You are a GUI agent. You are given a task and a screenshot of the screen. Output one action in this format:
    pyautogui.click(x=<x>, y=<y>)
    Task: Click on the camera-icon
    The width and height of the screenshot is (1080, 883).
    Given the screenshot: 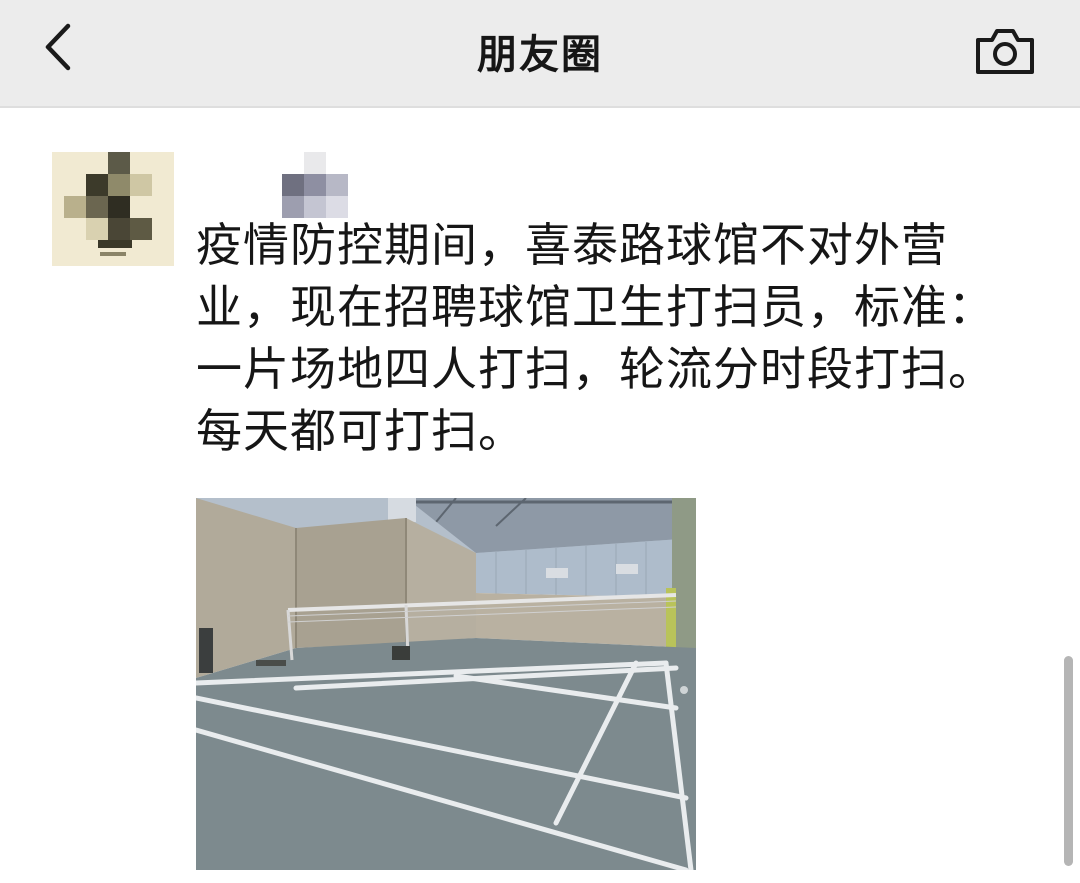 What is the action you would take?
    pyautogui.click(x=1005, y=51)
    